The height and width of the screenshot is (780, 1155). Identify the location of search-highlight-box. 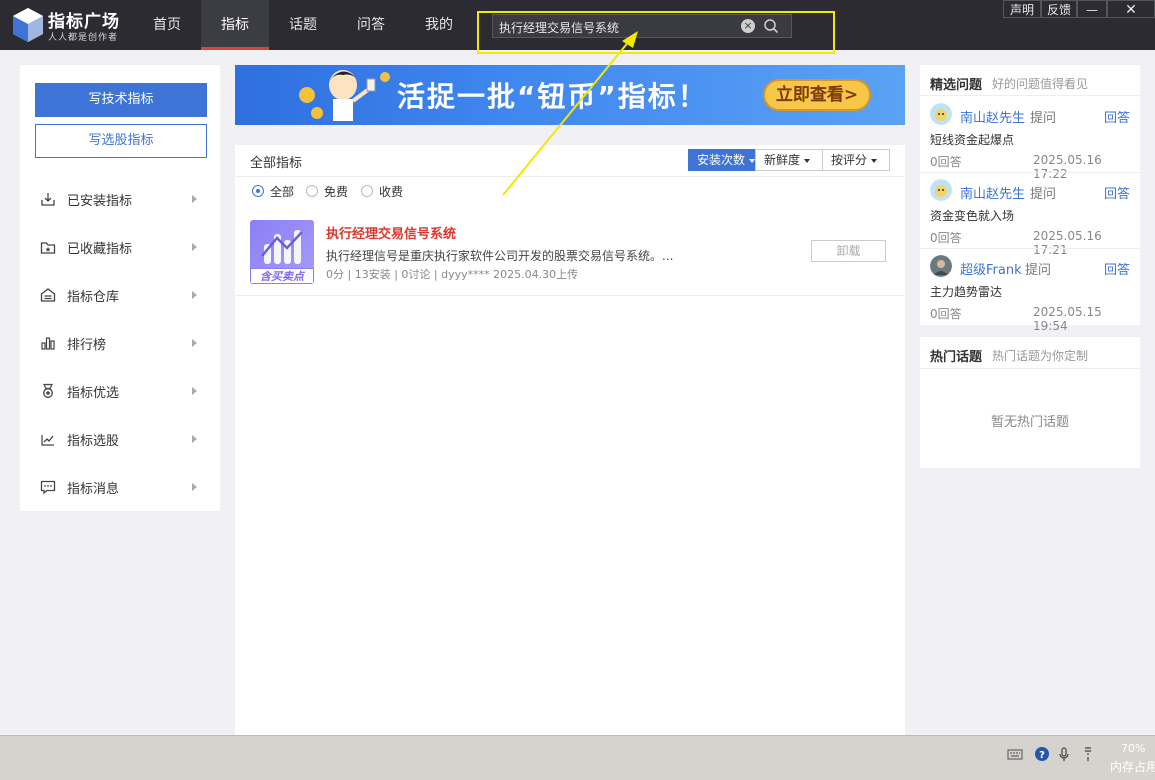
(656, 32).